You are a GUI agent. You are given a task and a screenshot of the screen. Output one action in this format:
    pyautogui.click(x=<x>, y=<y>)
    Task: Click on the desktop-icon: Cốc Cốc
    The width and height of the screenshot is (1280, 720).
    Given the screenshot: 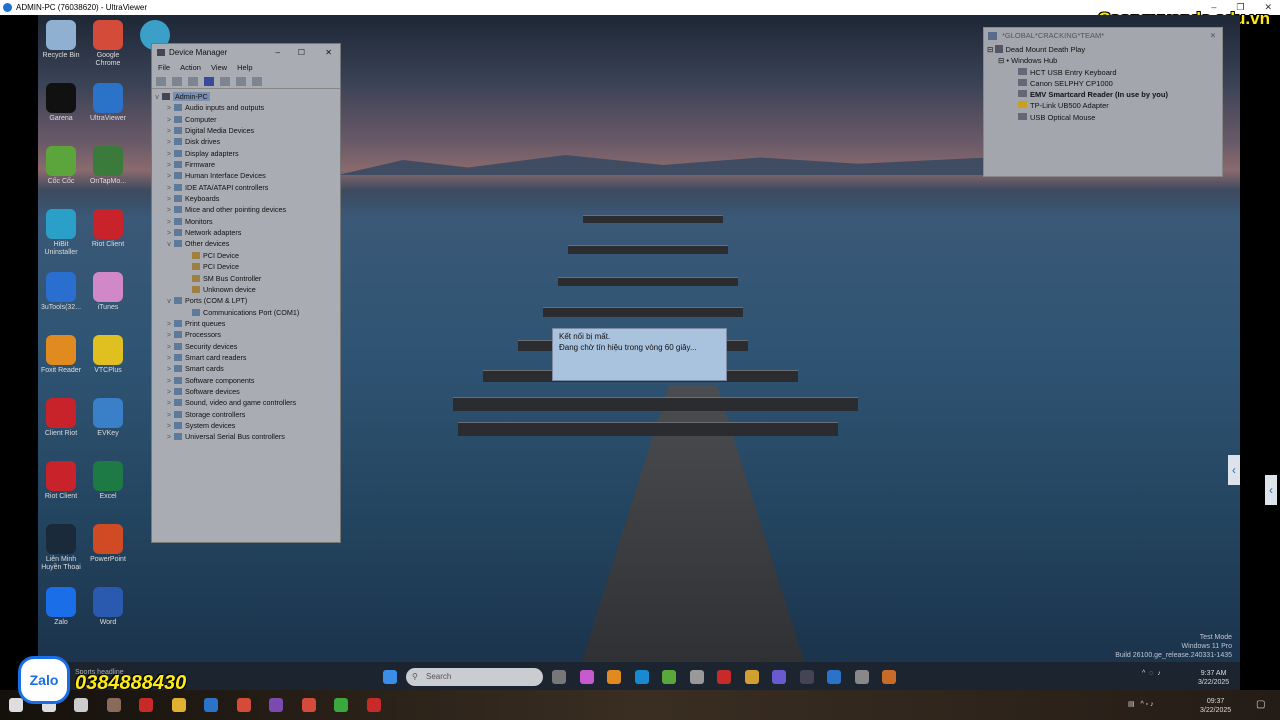 What is the action you would take?
    pyautogui.click(x=61, y=166)
    